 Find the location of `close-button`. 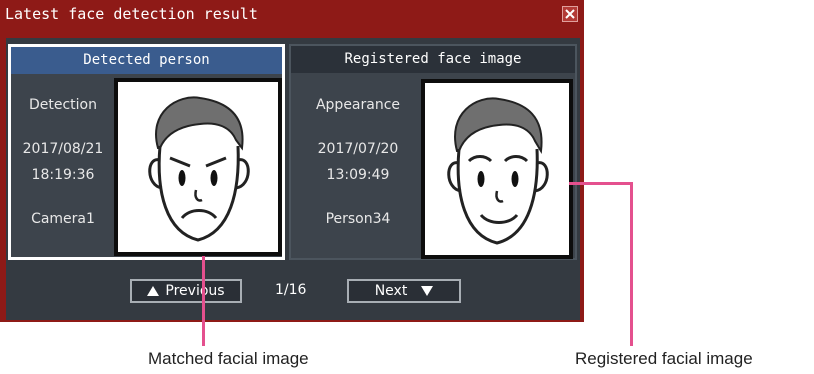

close-button is located at coordinates (570, 14).